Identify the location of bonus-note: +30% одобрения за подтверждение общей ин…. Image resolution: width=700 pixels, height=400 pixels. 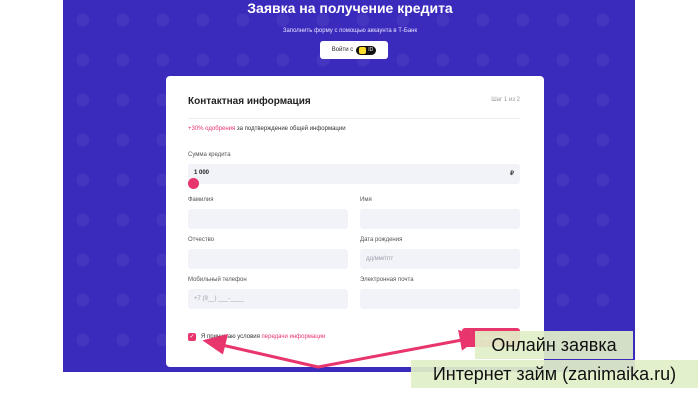
(267, 129).